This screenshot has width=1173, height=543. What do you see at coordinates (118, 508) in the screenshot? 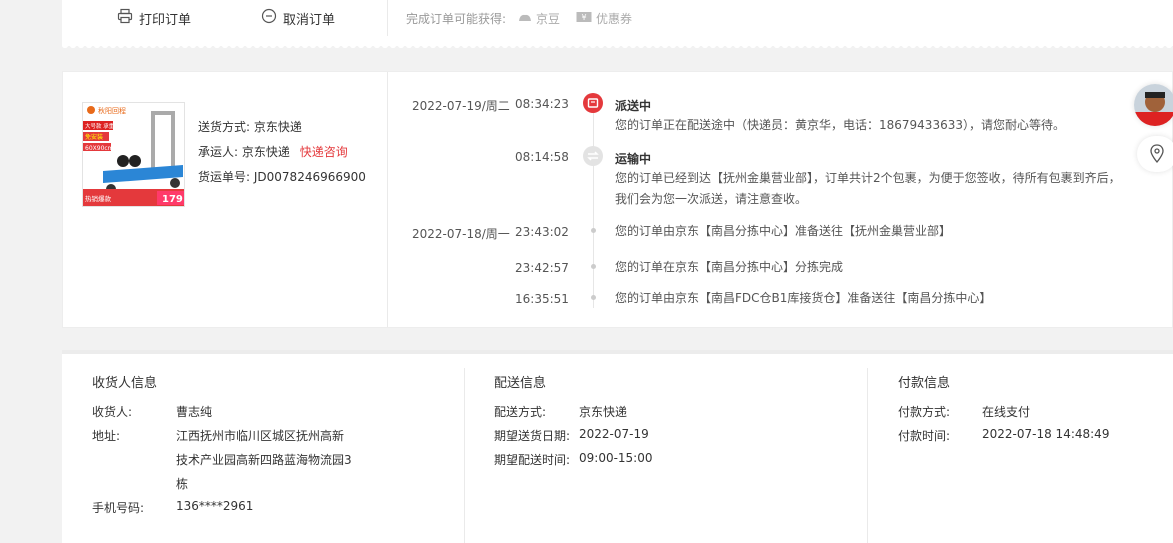
I see `phone-label: 手机号码:` at bounding box center [118, 508].